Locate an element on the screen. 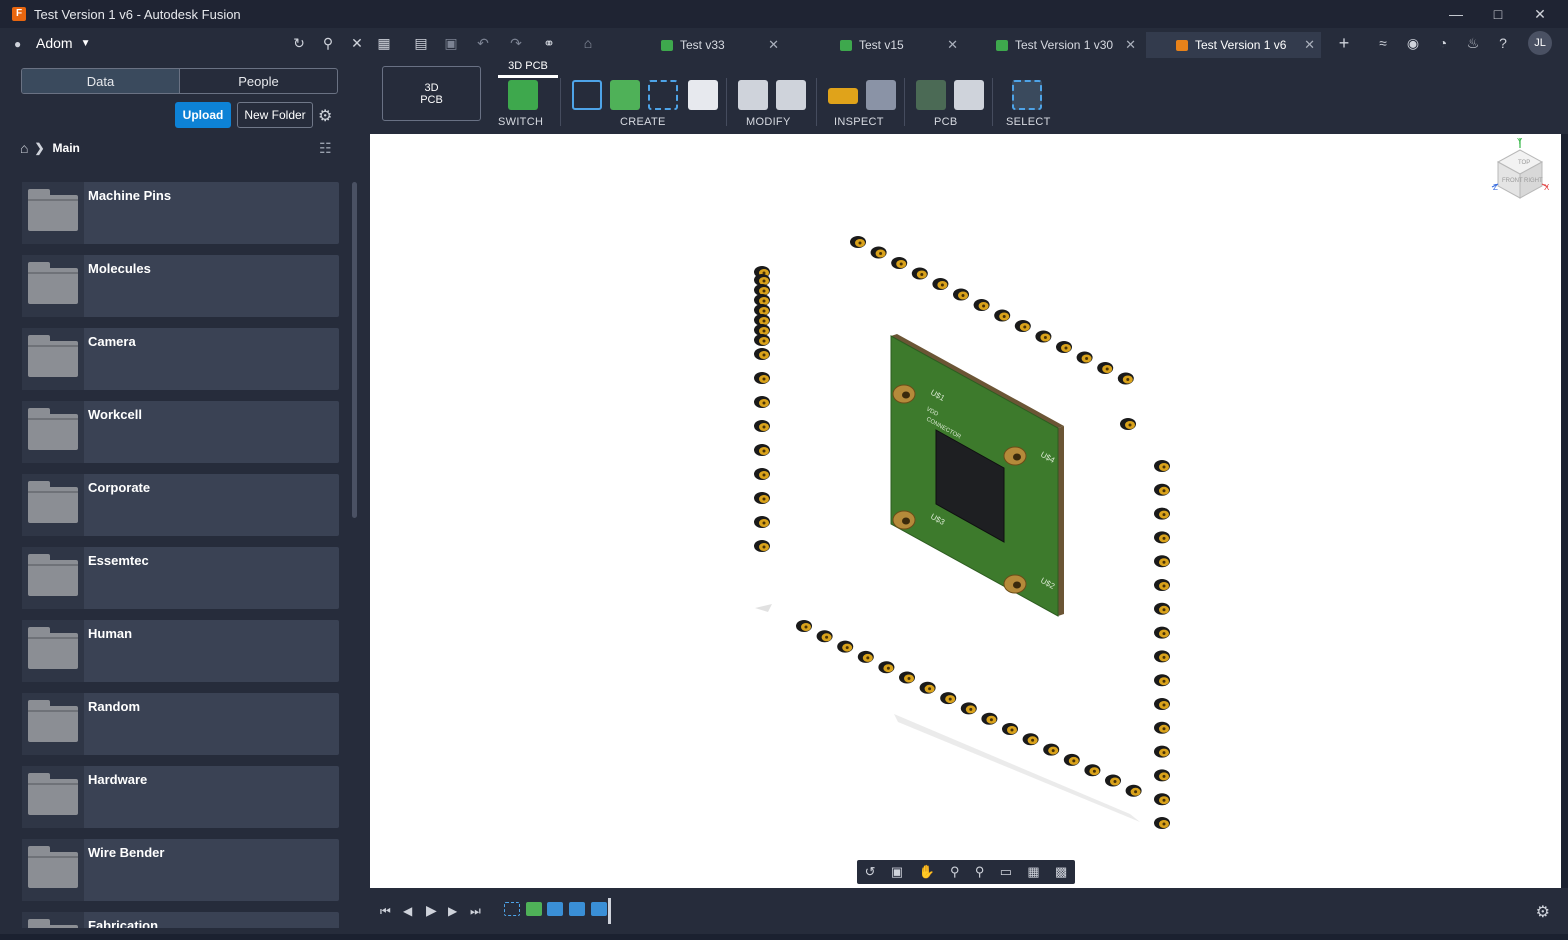 The image size is (1568, 940). tab-data: Data is located at coordinates (100, 81).